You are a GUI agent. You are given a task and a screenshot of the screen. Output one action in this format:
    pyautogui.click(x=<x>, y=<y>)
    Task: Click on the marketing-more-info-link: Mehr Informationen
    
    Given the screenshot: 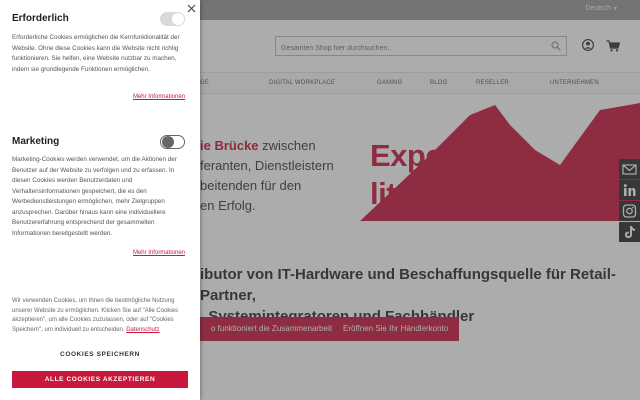 What is the action you would take?
    pyautogui.click(x=159, y=253)
    